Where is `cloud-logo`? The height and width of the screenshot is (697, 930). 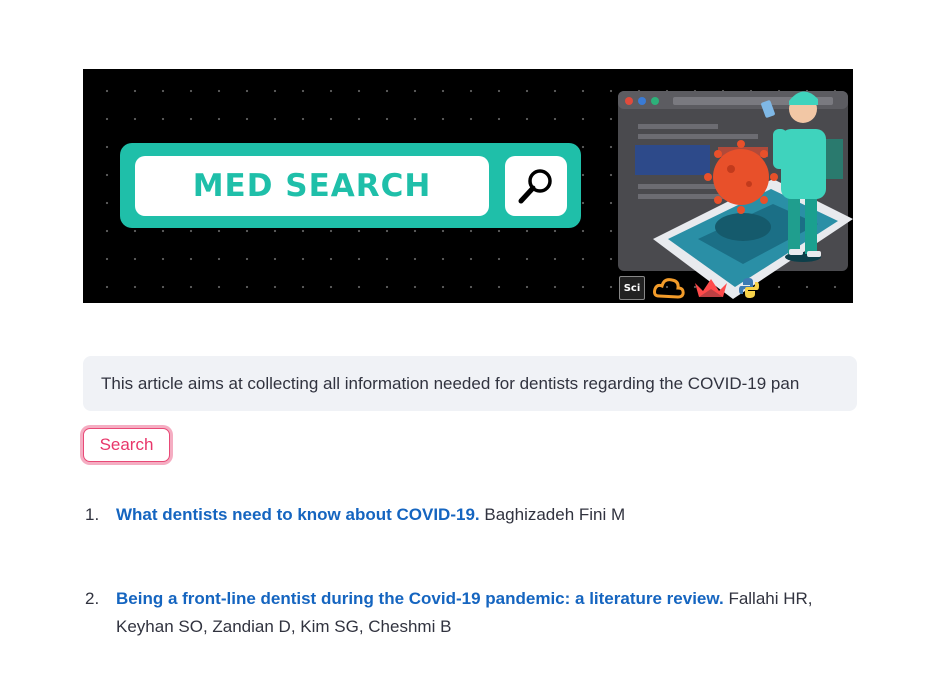 cloud-logo is located at coordinates (669, 288).